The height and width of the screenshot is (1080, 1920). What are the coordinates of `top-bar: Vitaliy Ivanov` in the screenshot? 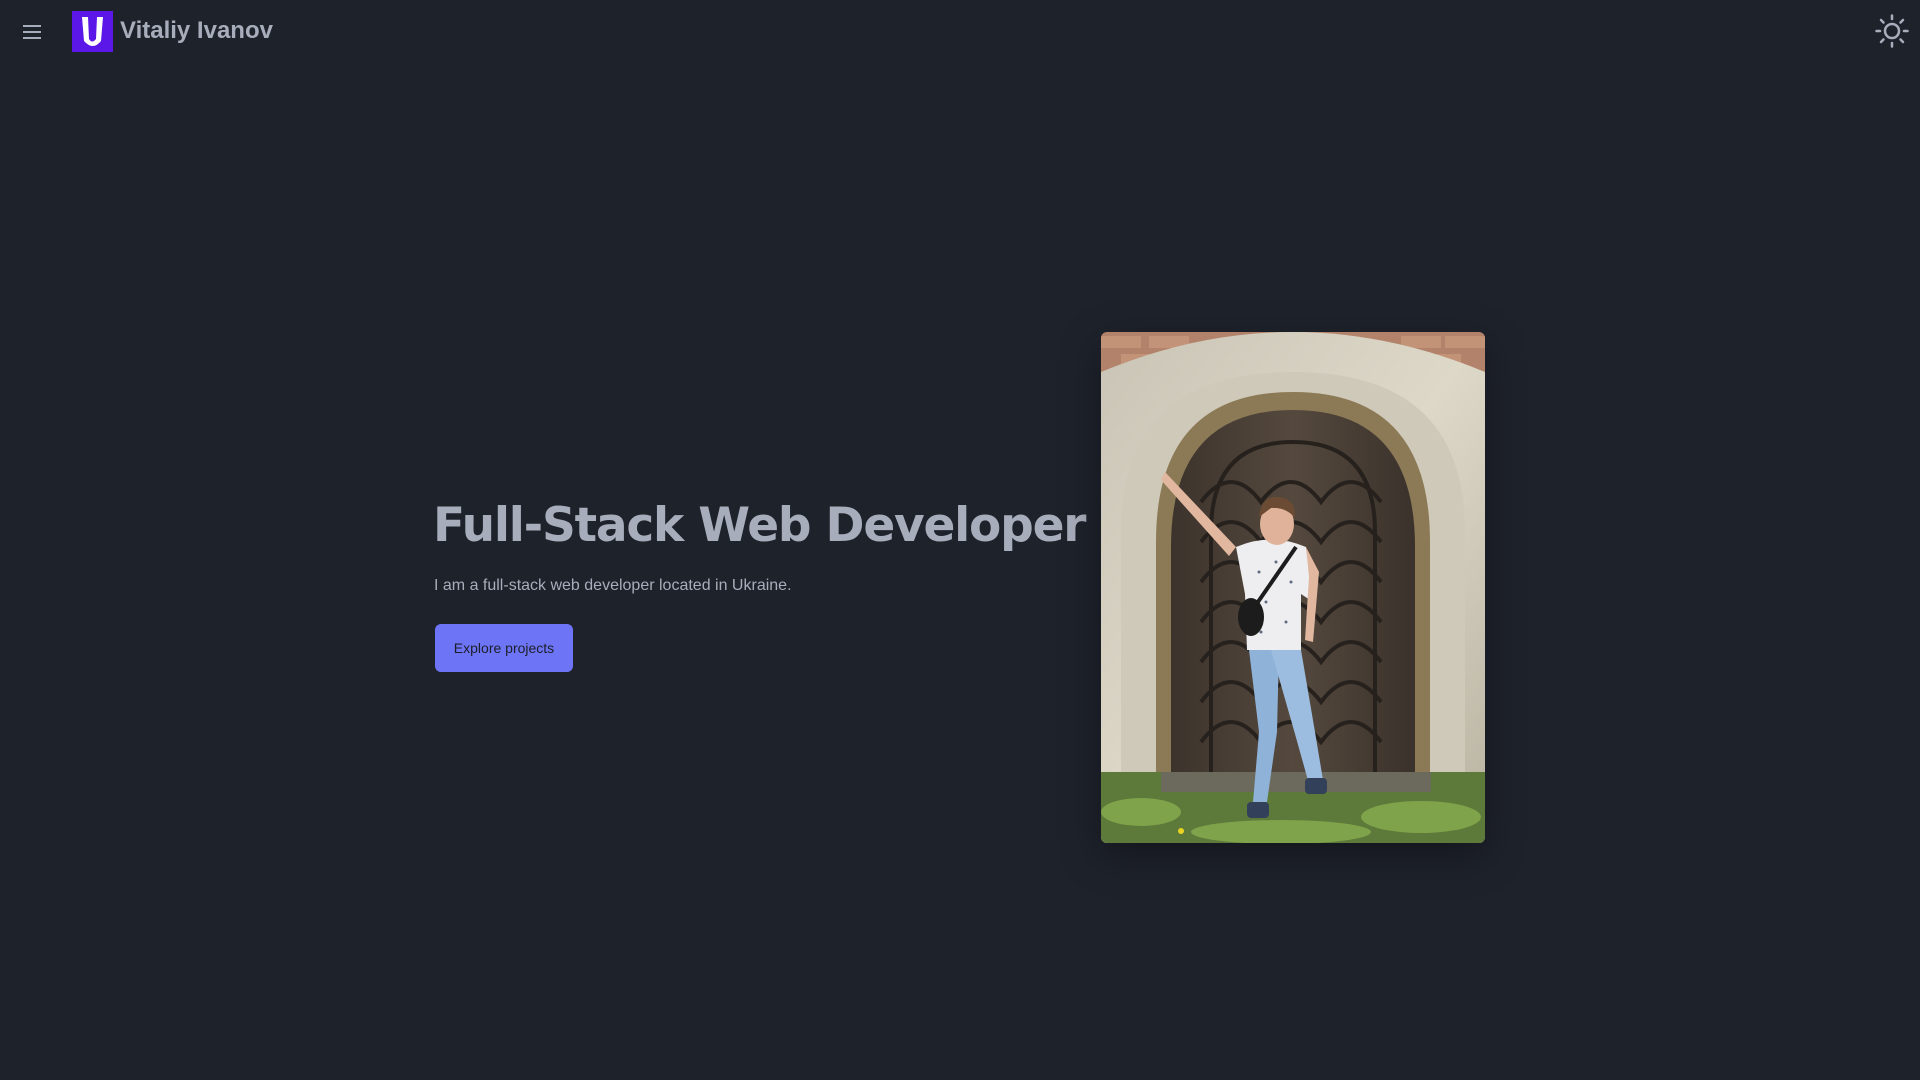 It's located at (960, 32).